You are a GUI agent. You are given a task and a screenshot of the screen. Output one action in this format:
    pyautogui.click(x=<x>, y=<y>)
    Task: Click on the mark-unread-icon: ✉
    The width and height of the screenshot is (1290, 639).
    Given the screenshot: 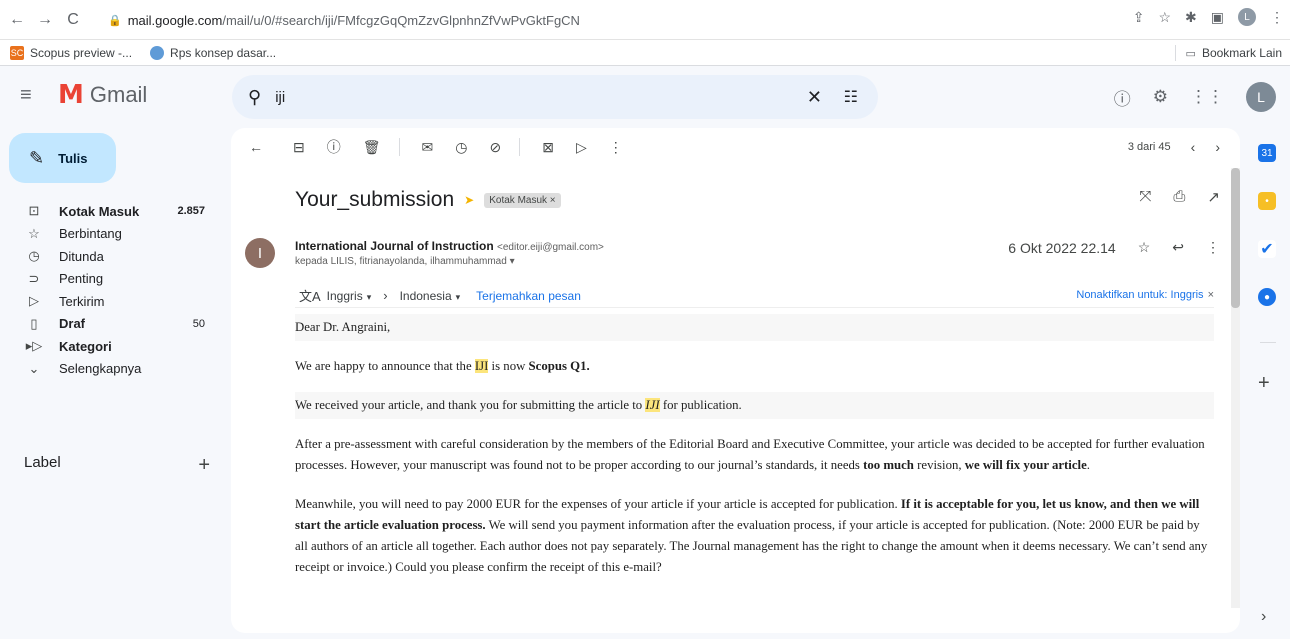 What is the action you would take?
    pyautogui.click(x=428, y=147)
    